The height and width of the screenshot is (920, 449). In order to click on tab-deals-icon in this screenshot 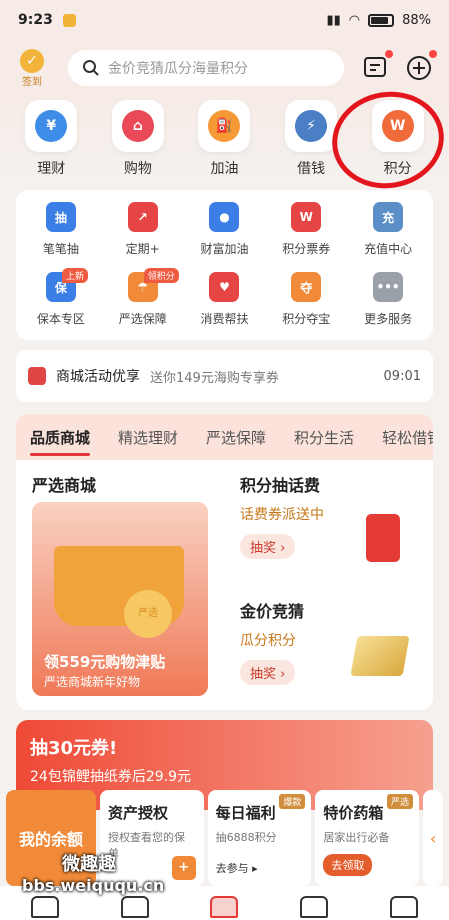, I will do `click(224, 907)`.